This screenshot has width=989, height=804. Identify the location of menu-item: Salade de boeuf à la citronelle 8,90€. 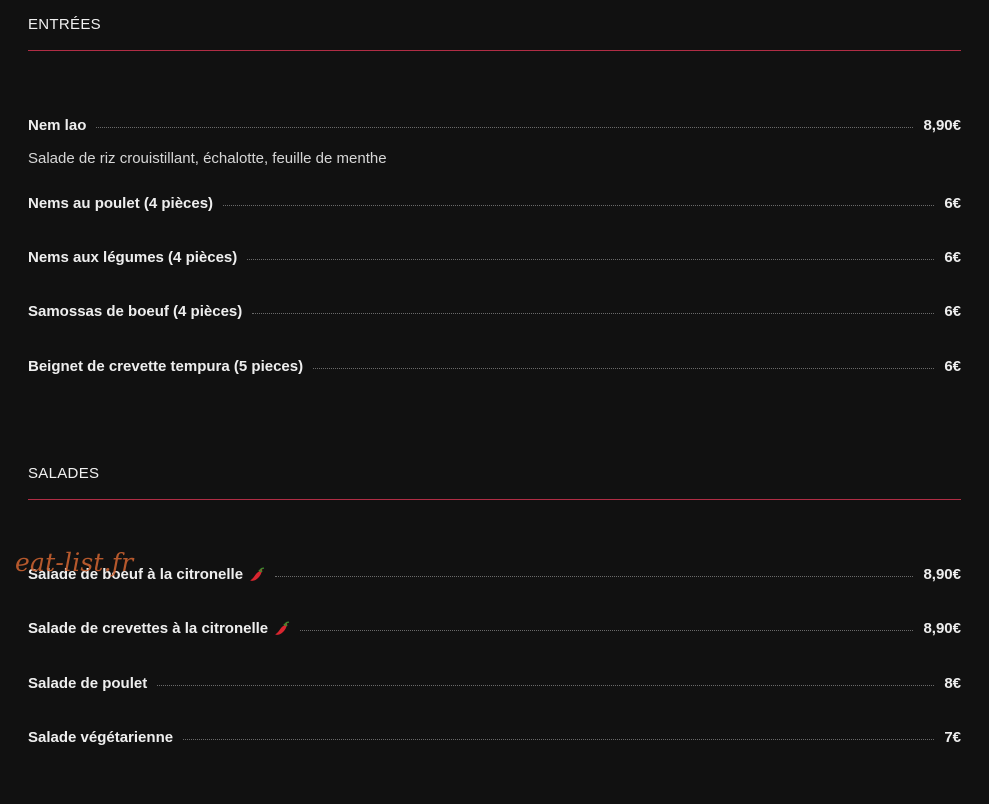
(494, 575).